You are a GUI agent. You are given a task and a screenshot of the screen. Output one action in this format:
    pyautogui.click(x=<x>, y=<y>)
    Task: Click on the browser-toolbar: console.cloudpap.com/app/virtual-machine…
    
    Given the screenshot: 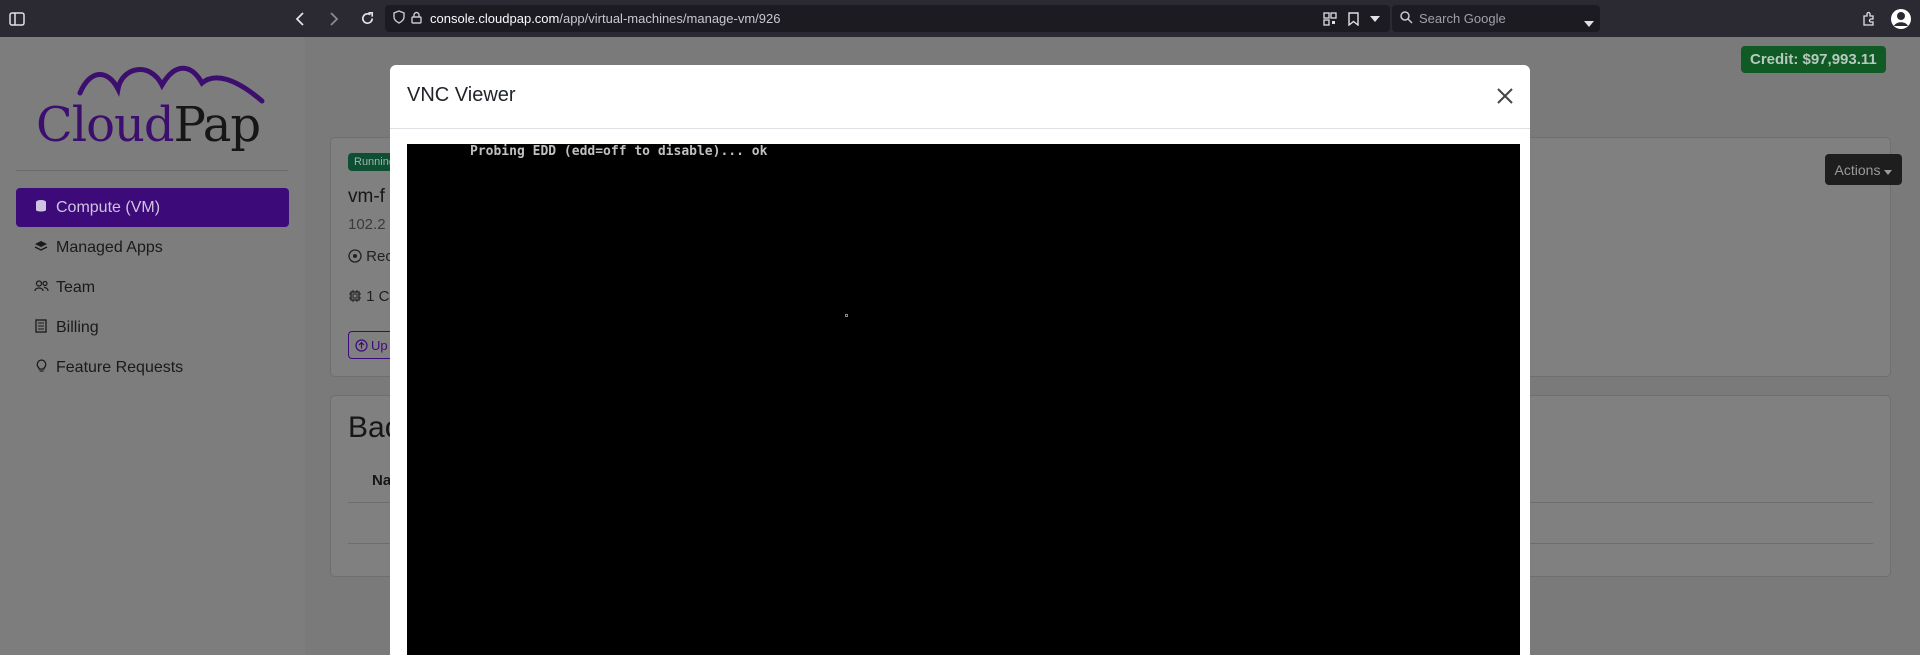 What is the action you would take?
    pyautogui.click(x=960, y=18)
    